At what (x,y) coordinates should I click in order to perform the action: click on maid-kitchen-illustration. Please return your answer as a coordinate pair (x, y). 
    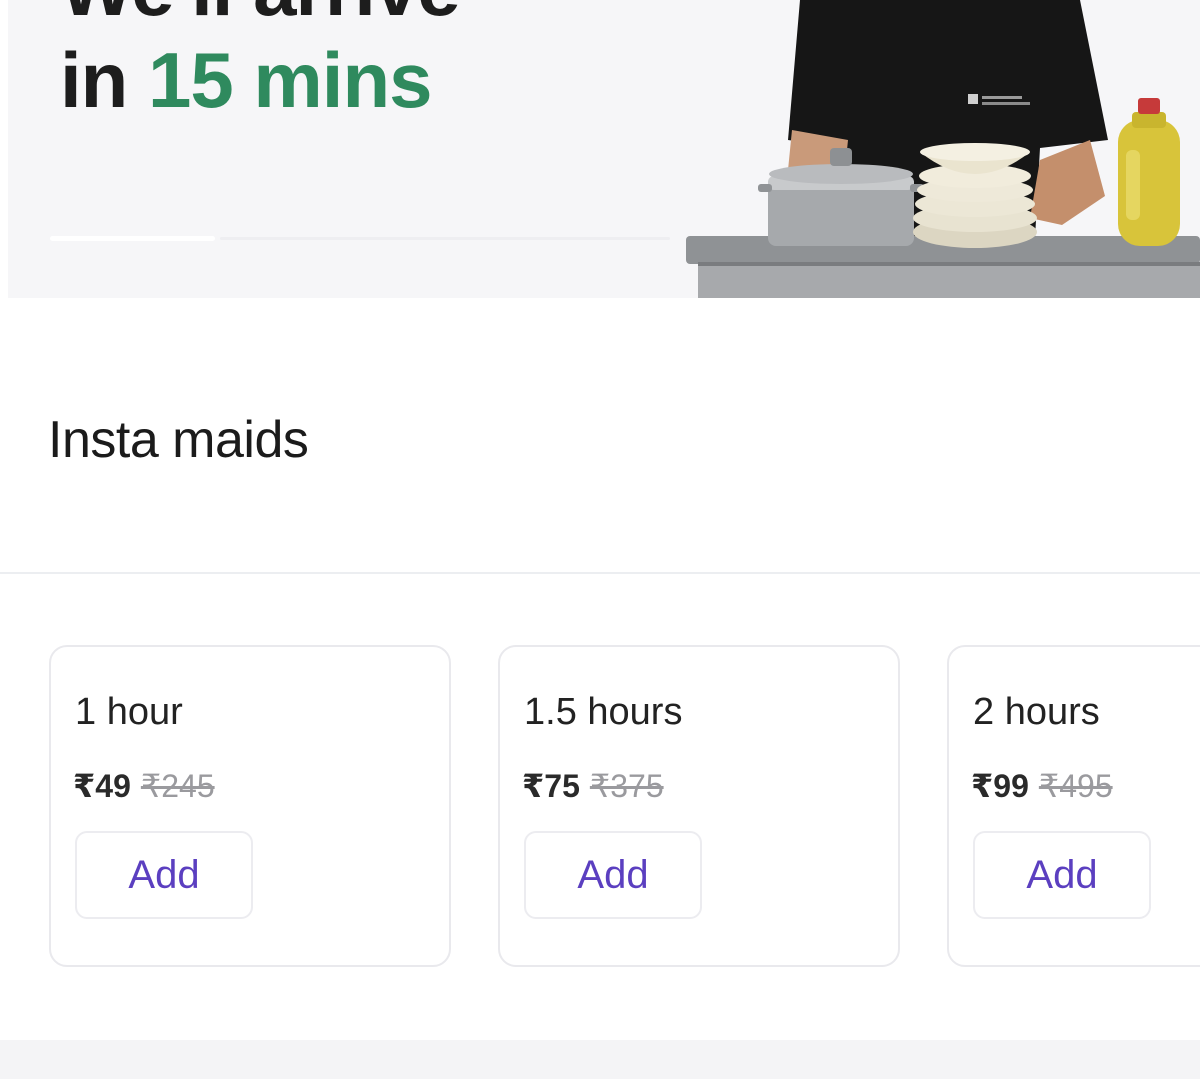
    Looking at the image, I should click on (943, 149).